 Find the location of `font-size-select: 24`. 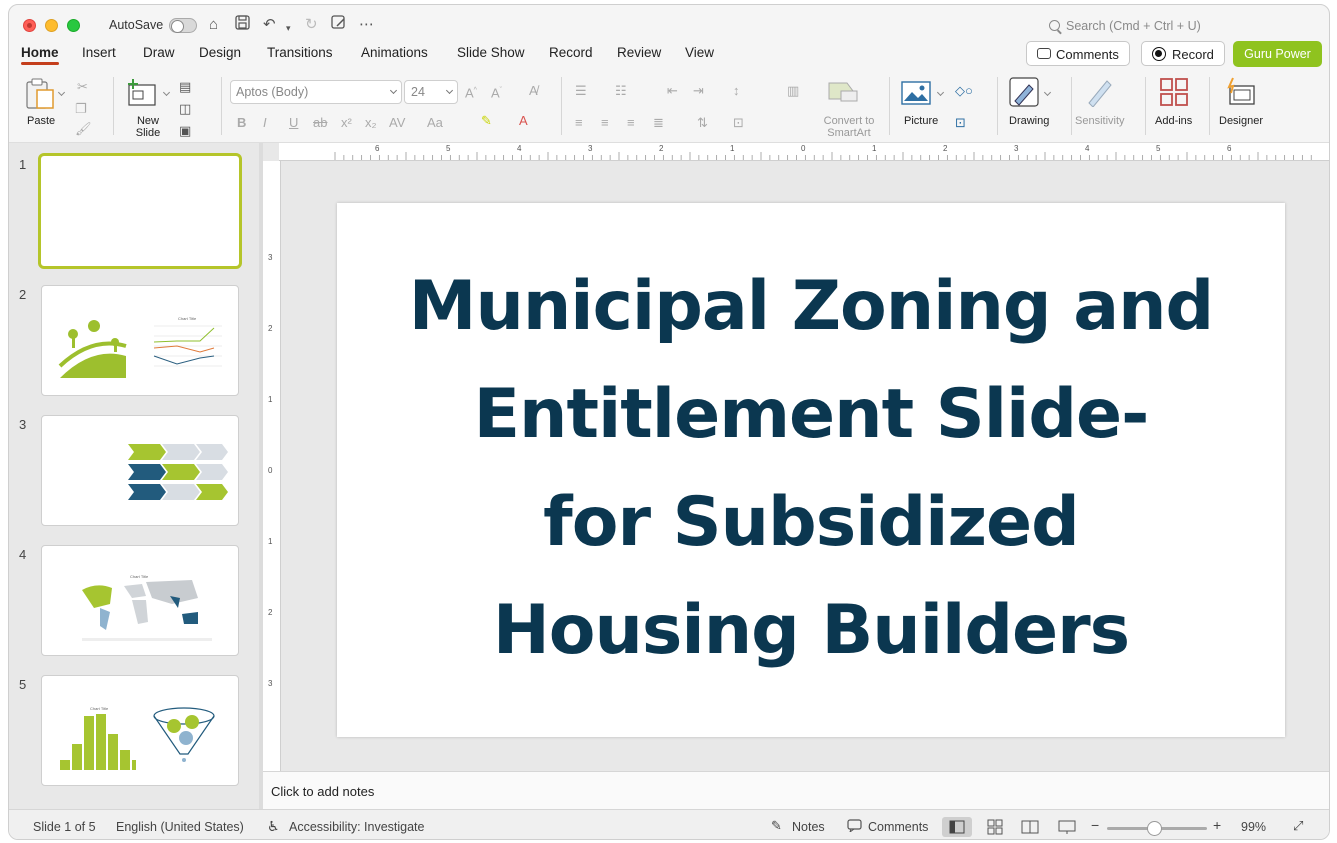

font-size-select: 24 is located at coordinates (431, 92).